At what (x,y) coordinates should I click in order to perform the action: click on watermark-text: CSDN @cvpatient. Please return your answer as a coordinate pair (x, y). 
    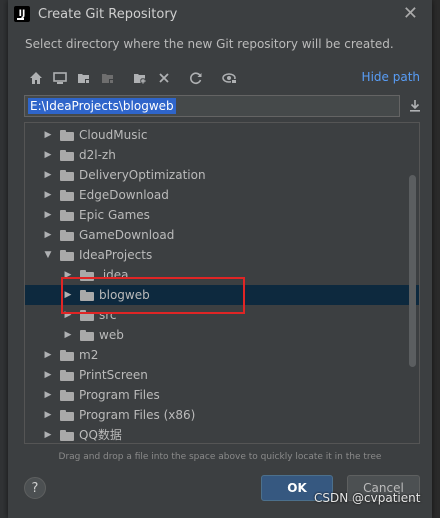
    Looking at the image, I should click on (367, 498).